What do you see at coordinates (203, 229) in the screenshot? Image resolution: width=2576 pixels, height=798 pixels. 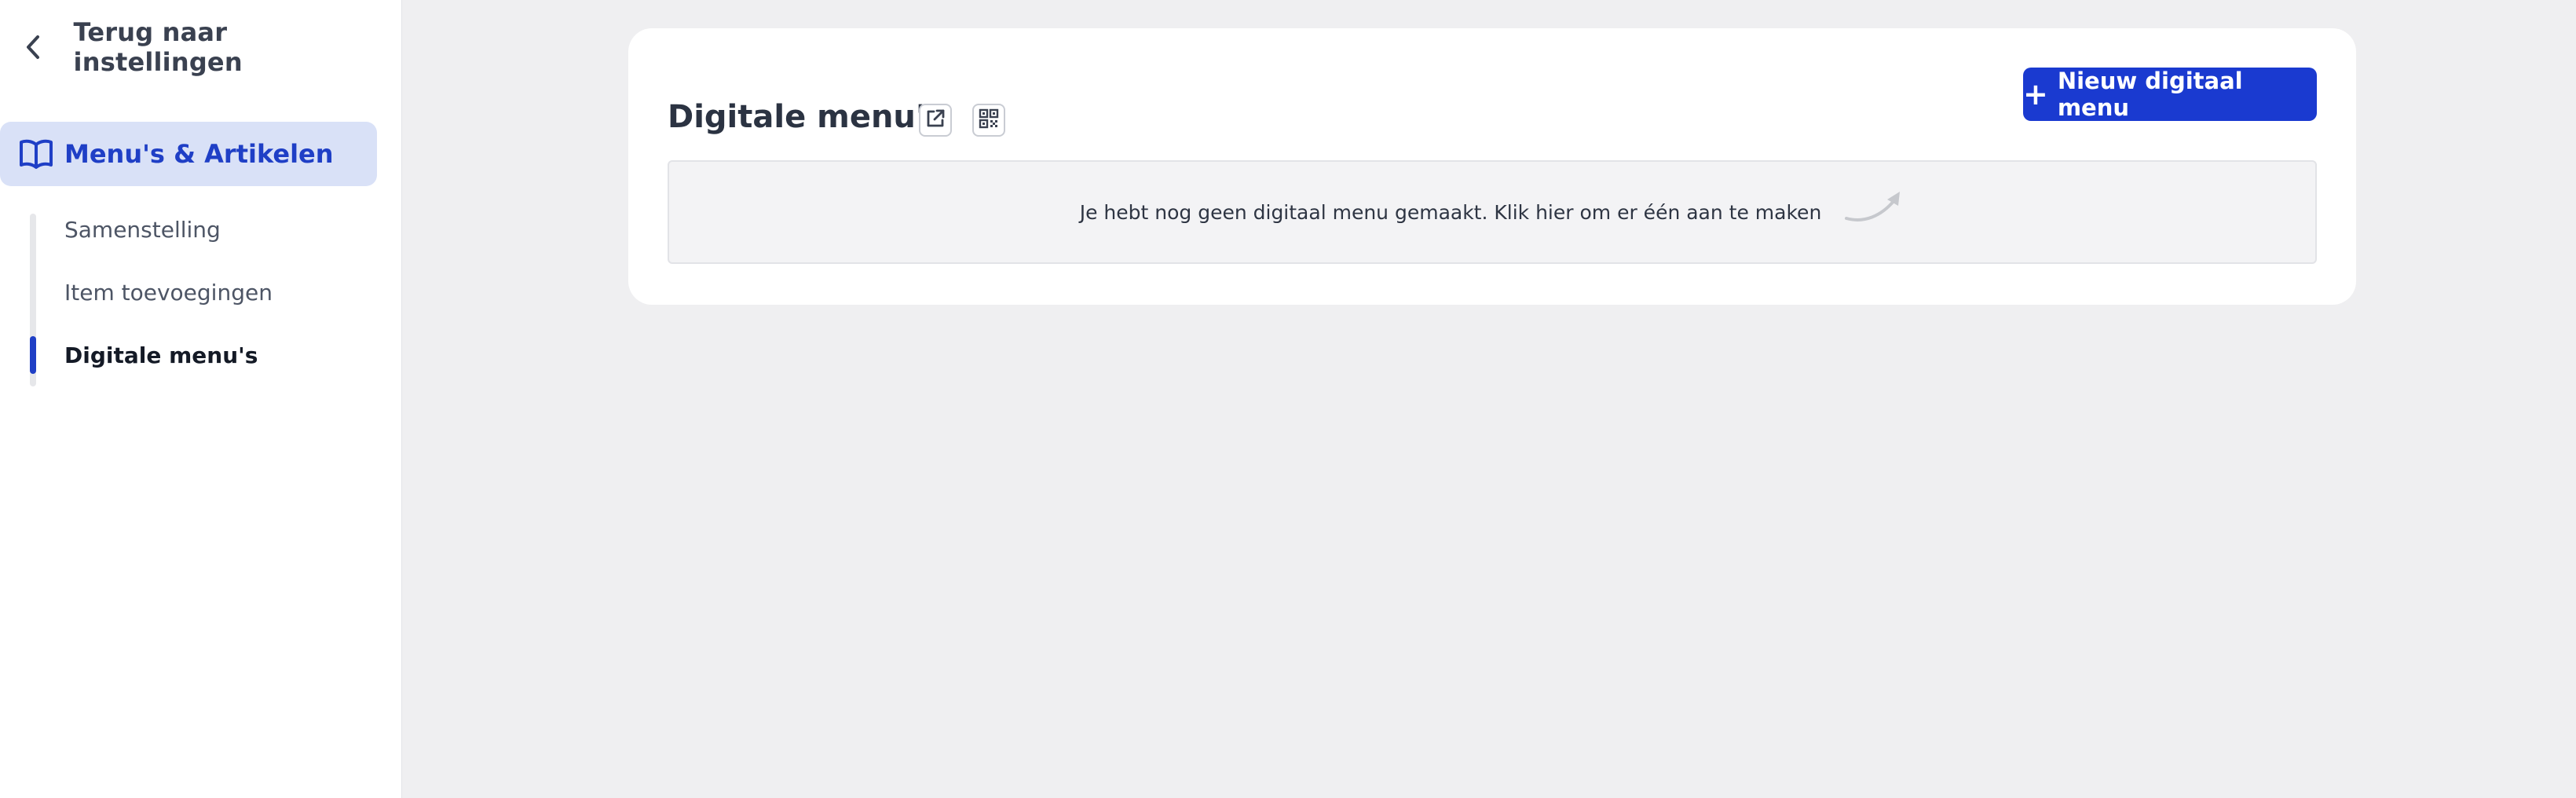 I see `sidebar-item-samenstelling: Samenstelling` at bounding box center [203, 229].